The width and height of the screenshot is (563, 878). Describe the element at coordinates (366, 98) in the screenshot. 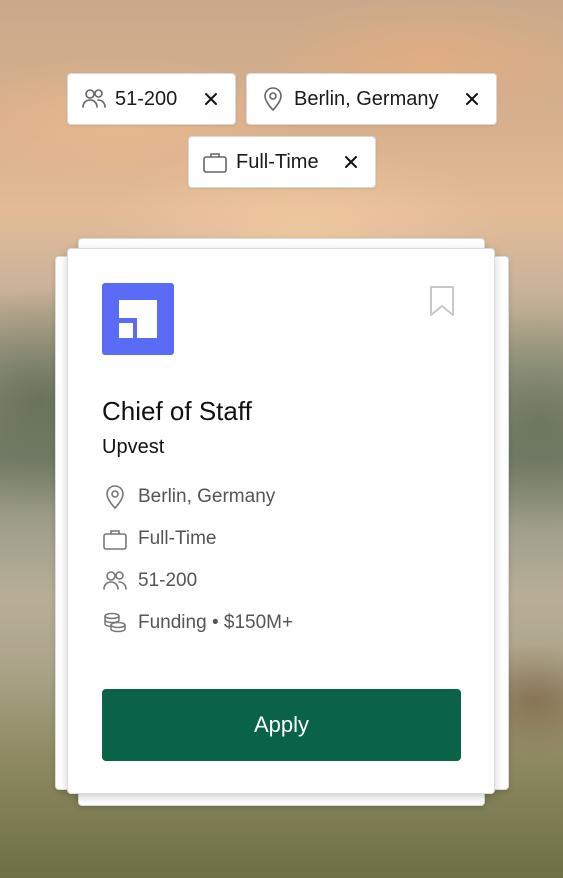

I see `filter-chip-label: Berlin, Germany` at that location.